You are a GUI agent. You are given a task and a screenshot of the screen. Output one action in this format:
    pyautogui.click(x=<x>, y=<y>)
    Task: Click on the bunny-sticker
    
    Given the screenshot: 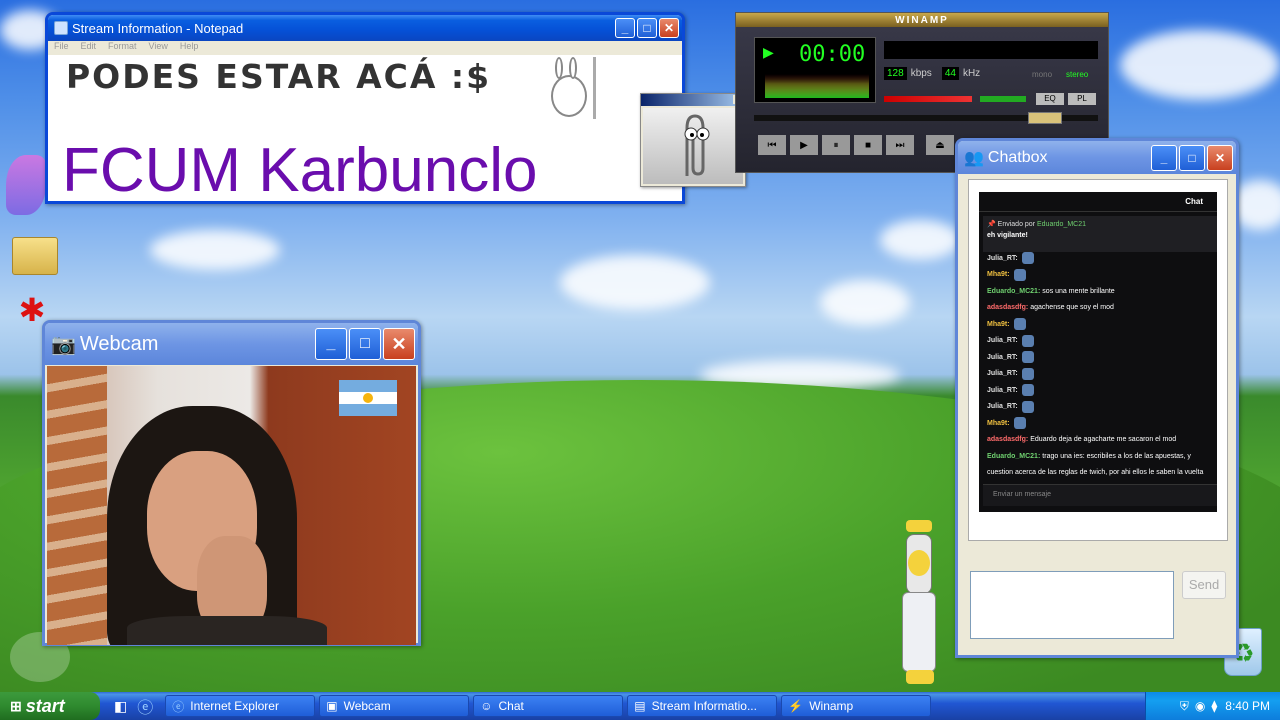 What is the action you would take?
    pyautogui.click(x=570, y=88)
    